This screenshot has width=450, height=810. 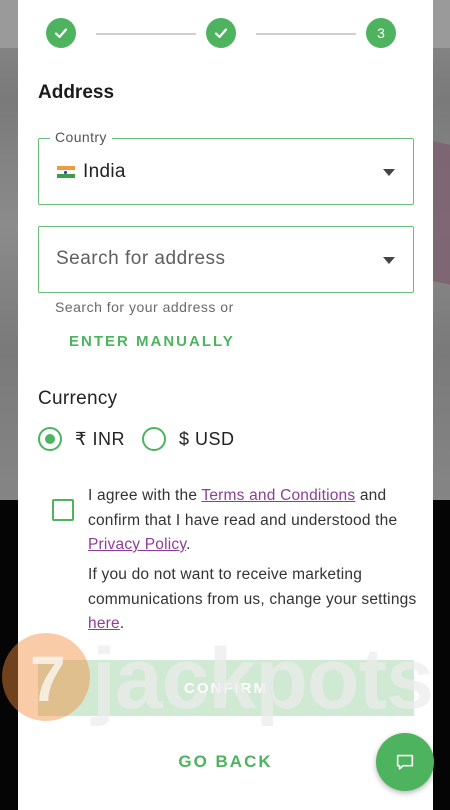 I want to click on address-search-placeholder: Search for address, so click(x=141, y=258).